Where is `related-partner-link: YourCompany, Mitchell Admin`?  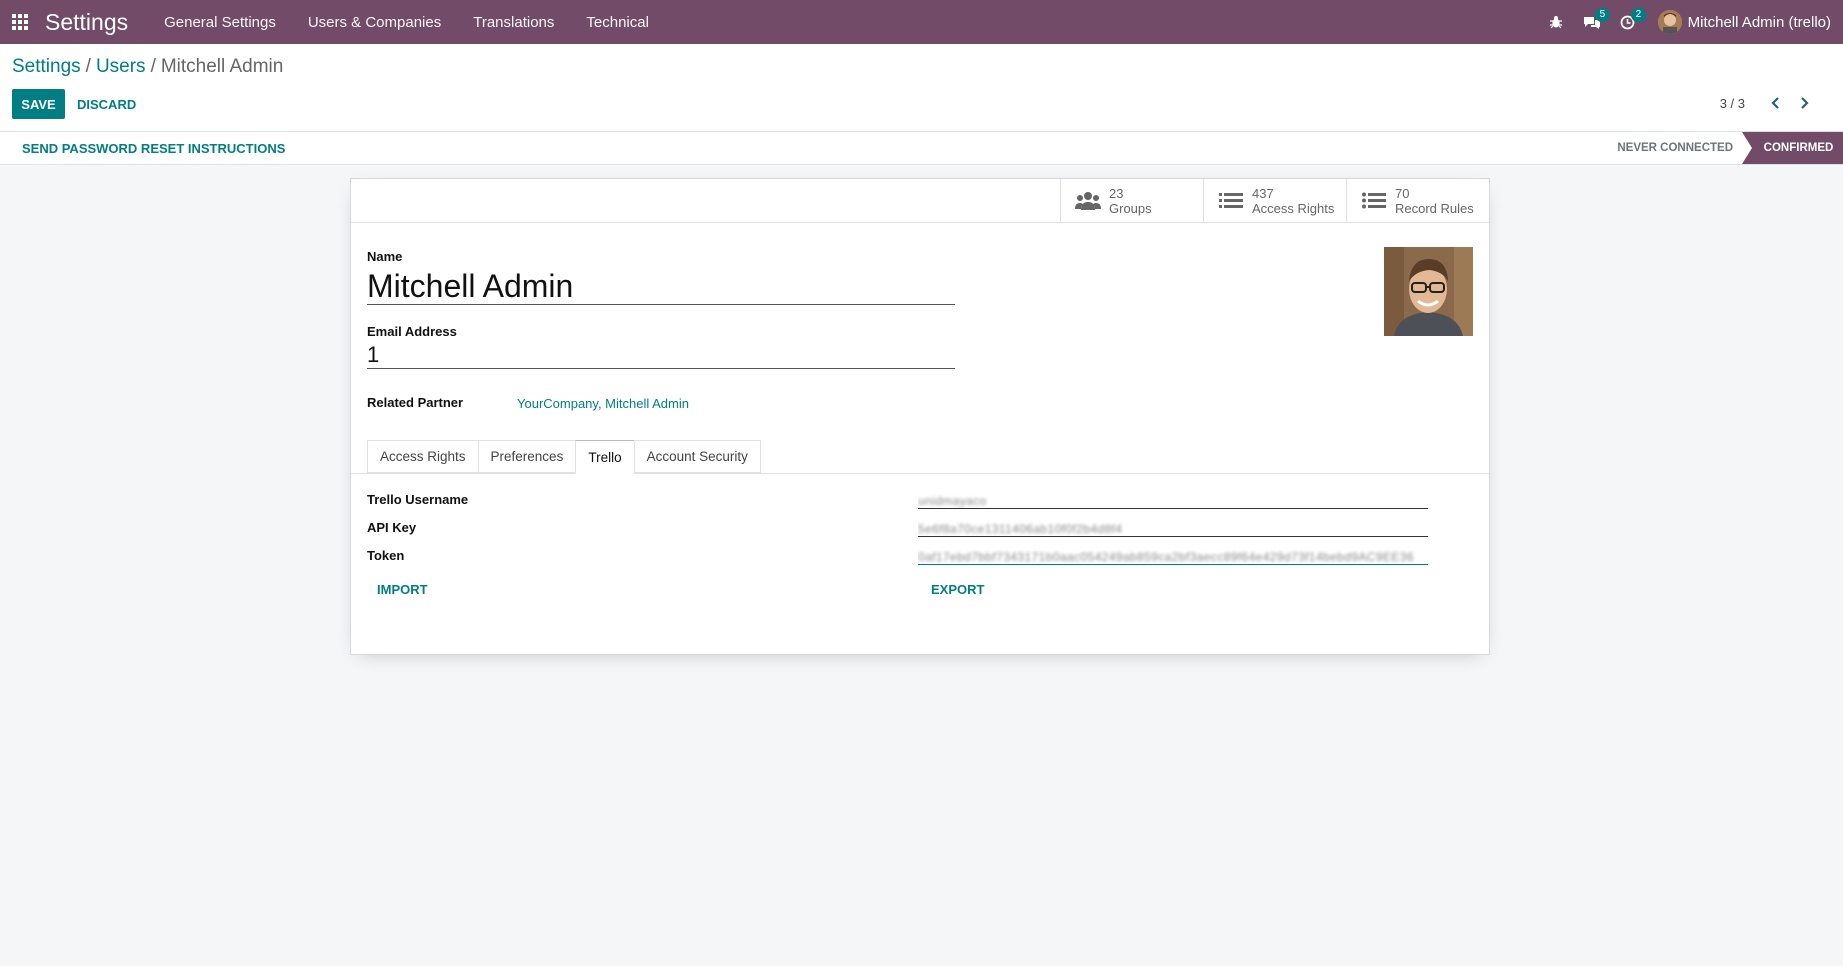 related-partner-link: YourCompany, Mitchell Admin is located at coordinates (603, 403).